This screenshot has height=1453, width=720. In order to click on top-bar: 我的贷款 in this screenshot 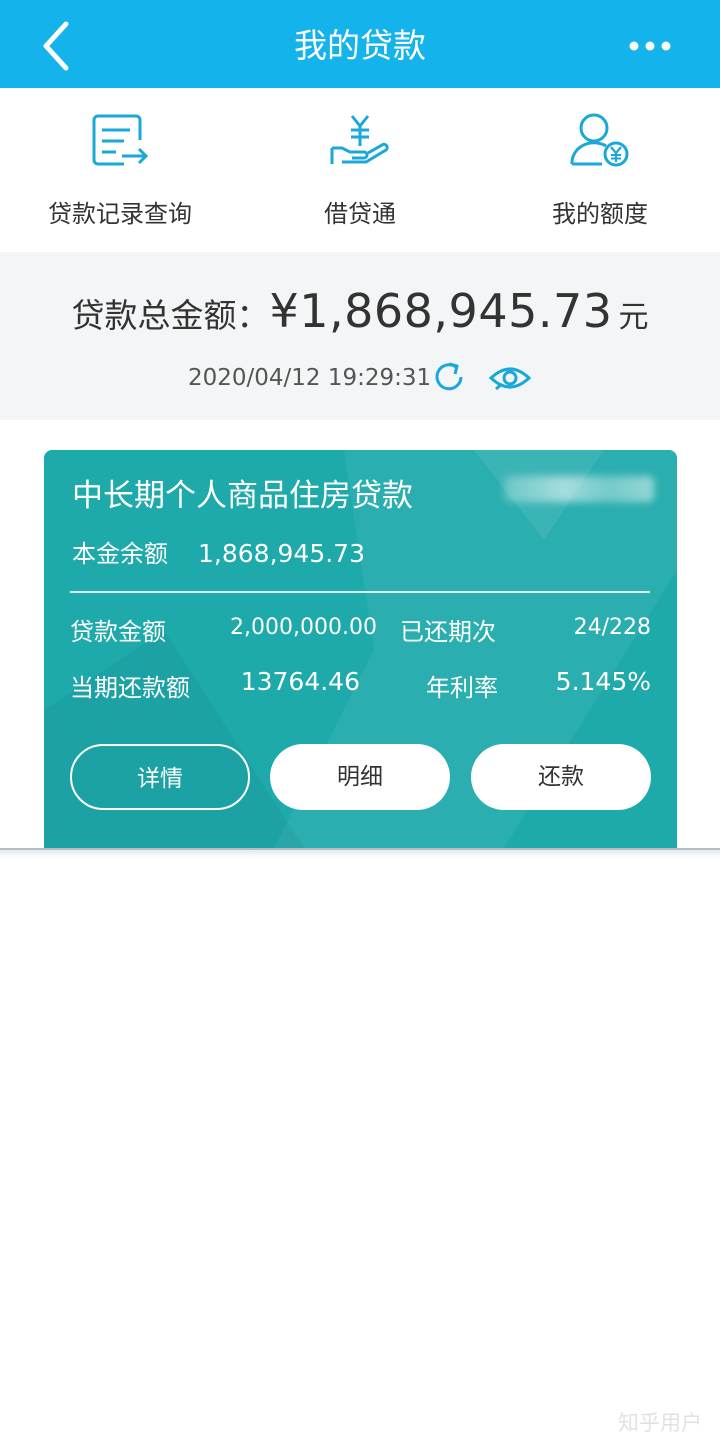, I will do `click(360, 44)`.